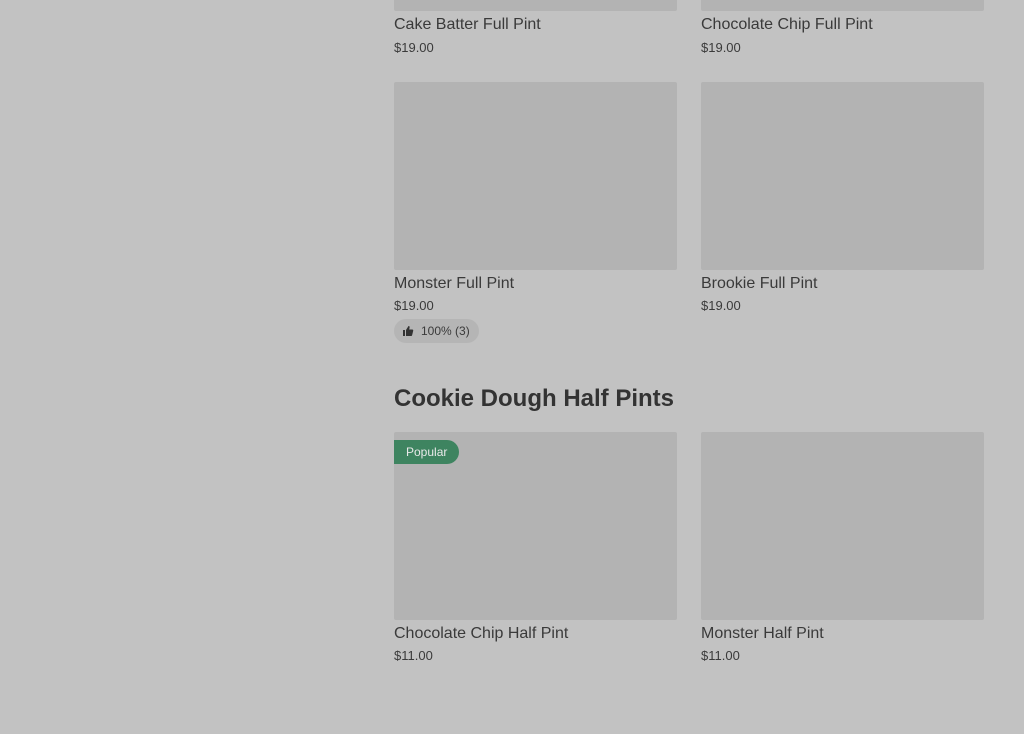 The height and width of the screenshot is (734, 1024). I want to click on rating-badge: 100% (3), so click(436, 331).